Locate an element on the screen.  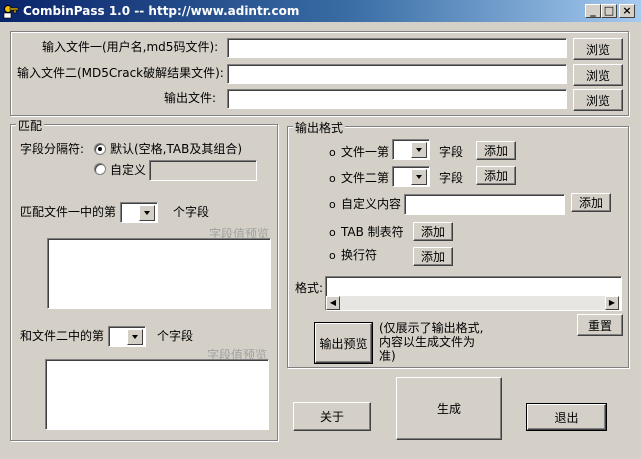
minimize-button: _ is located at coordinates (593, 11).